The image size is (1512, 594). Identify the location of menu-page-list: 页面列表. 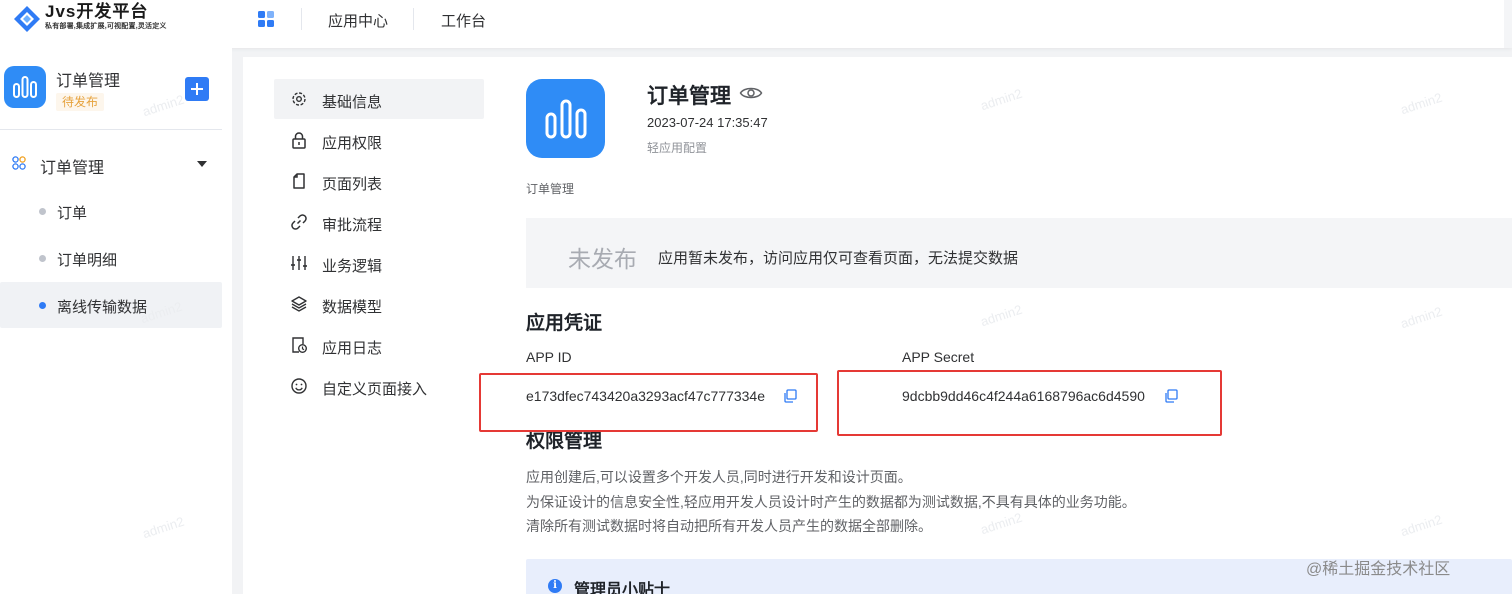
(379, 181).